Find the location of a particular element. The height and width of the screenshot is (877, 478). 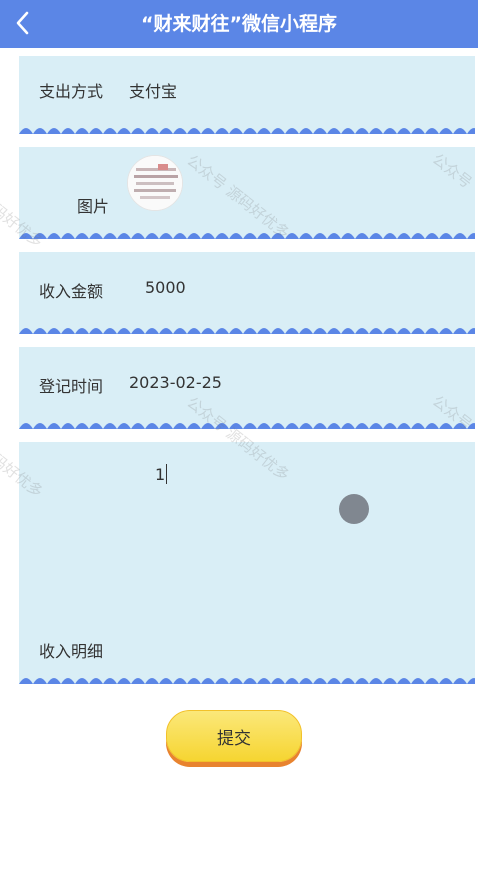

income-amount-value: 5000 is located at coordinates (165, 287).